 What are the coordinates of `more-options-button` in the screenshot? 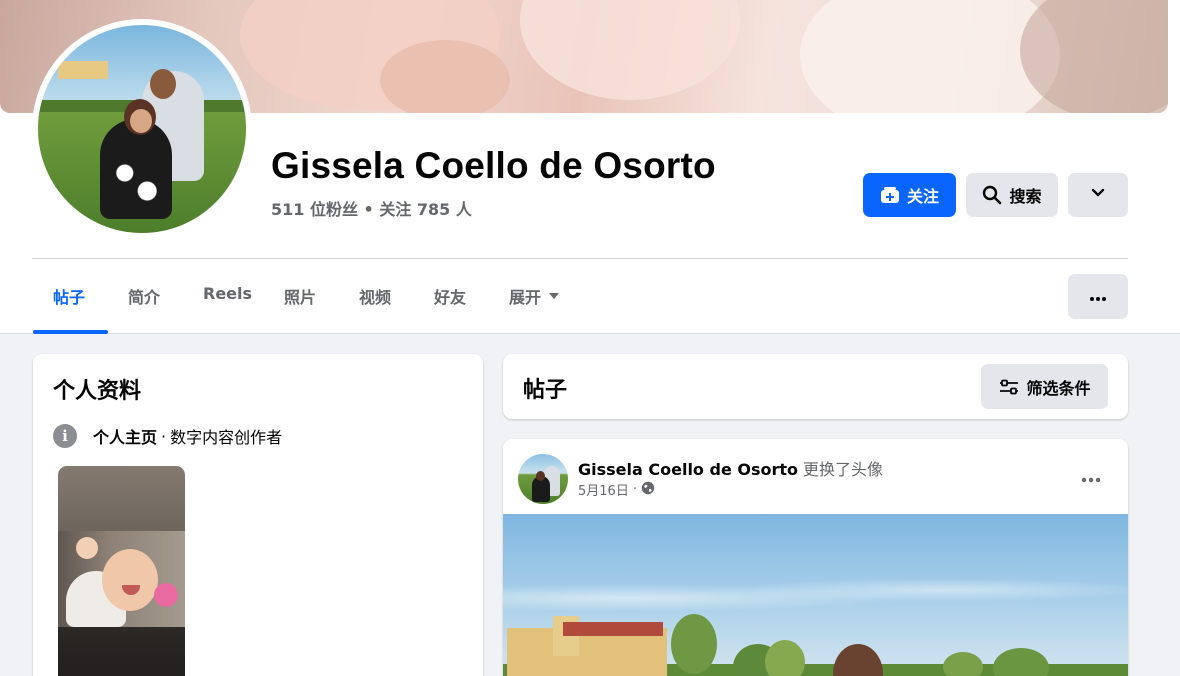 It's located at (1098, 296).